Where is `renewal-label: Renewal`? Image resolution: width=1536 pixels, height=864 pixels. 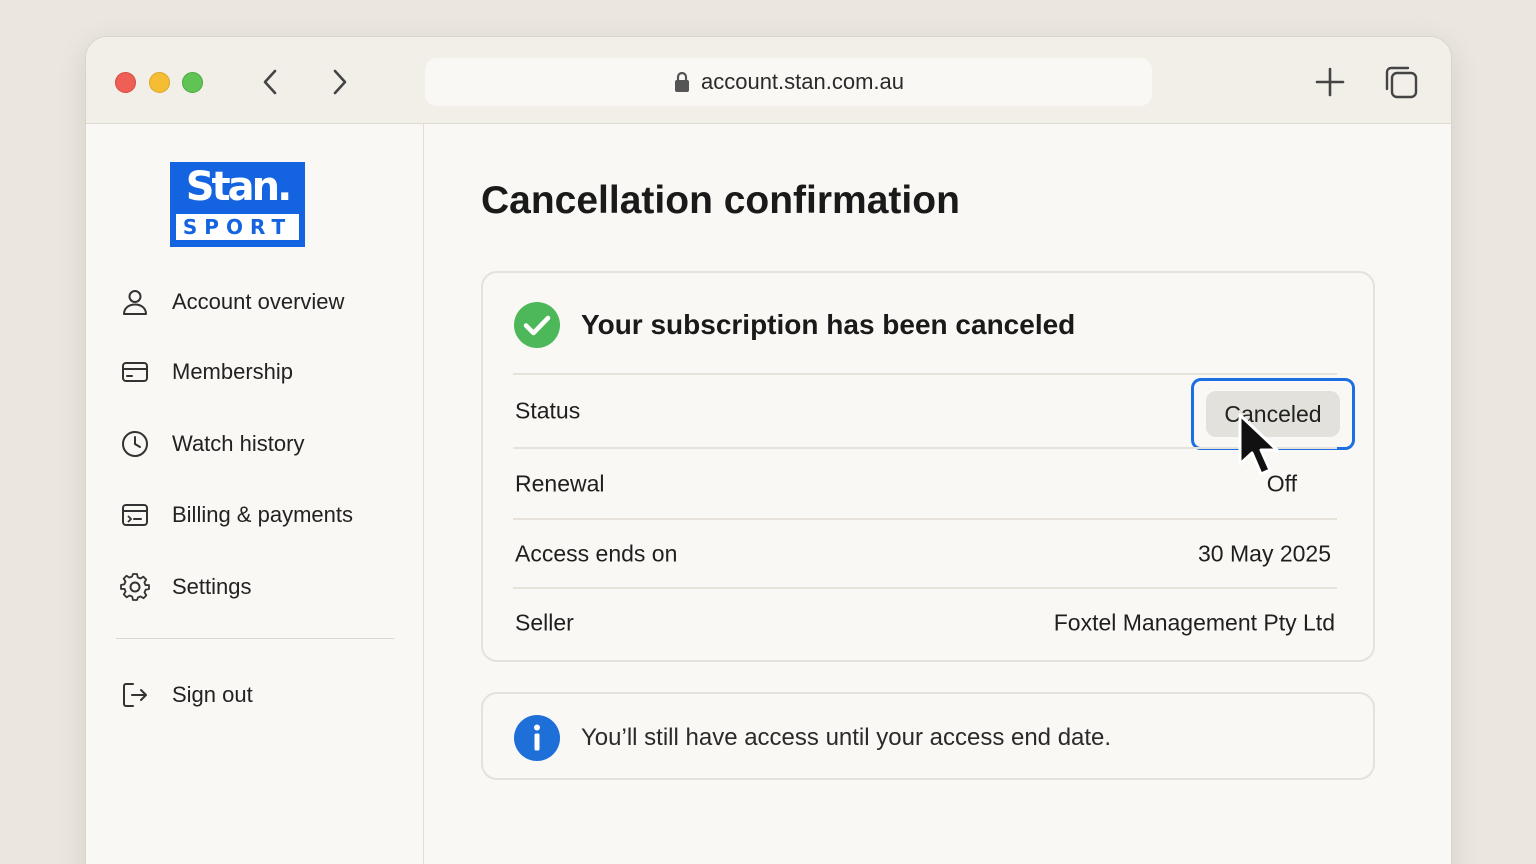 renewal-label: Renewal is located at coordinates (560, 483).